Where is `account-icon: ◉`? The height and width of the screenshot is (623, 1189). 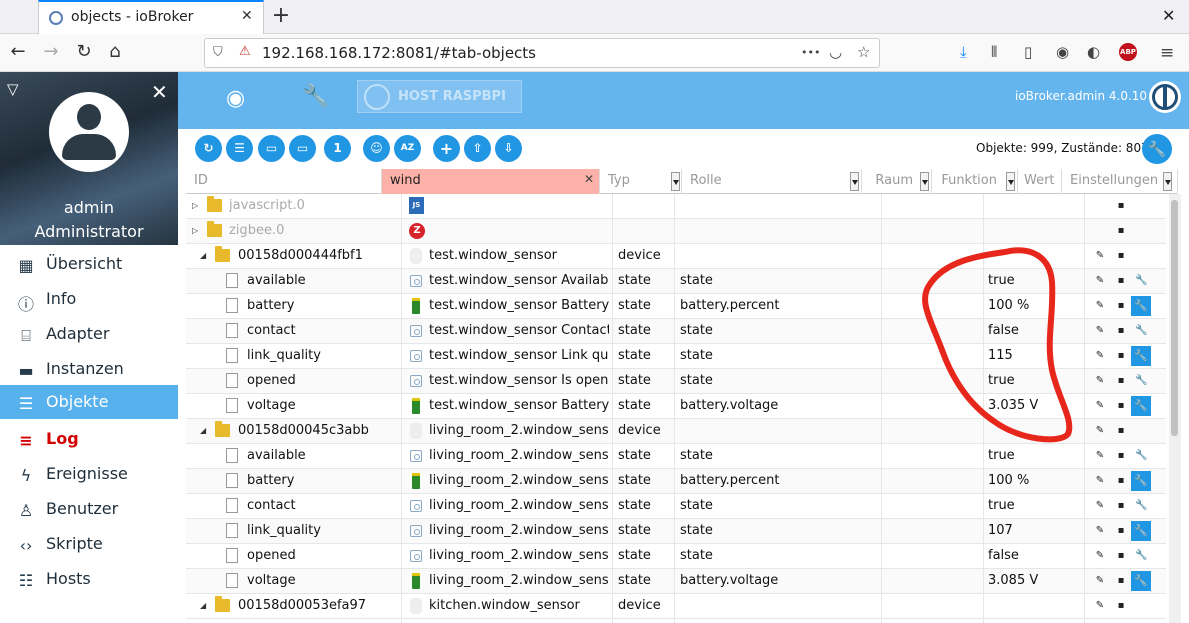
account-icon: ◉ is located at coordinates (1062, 52).